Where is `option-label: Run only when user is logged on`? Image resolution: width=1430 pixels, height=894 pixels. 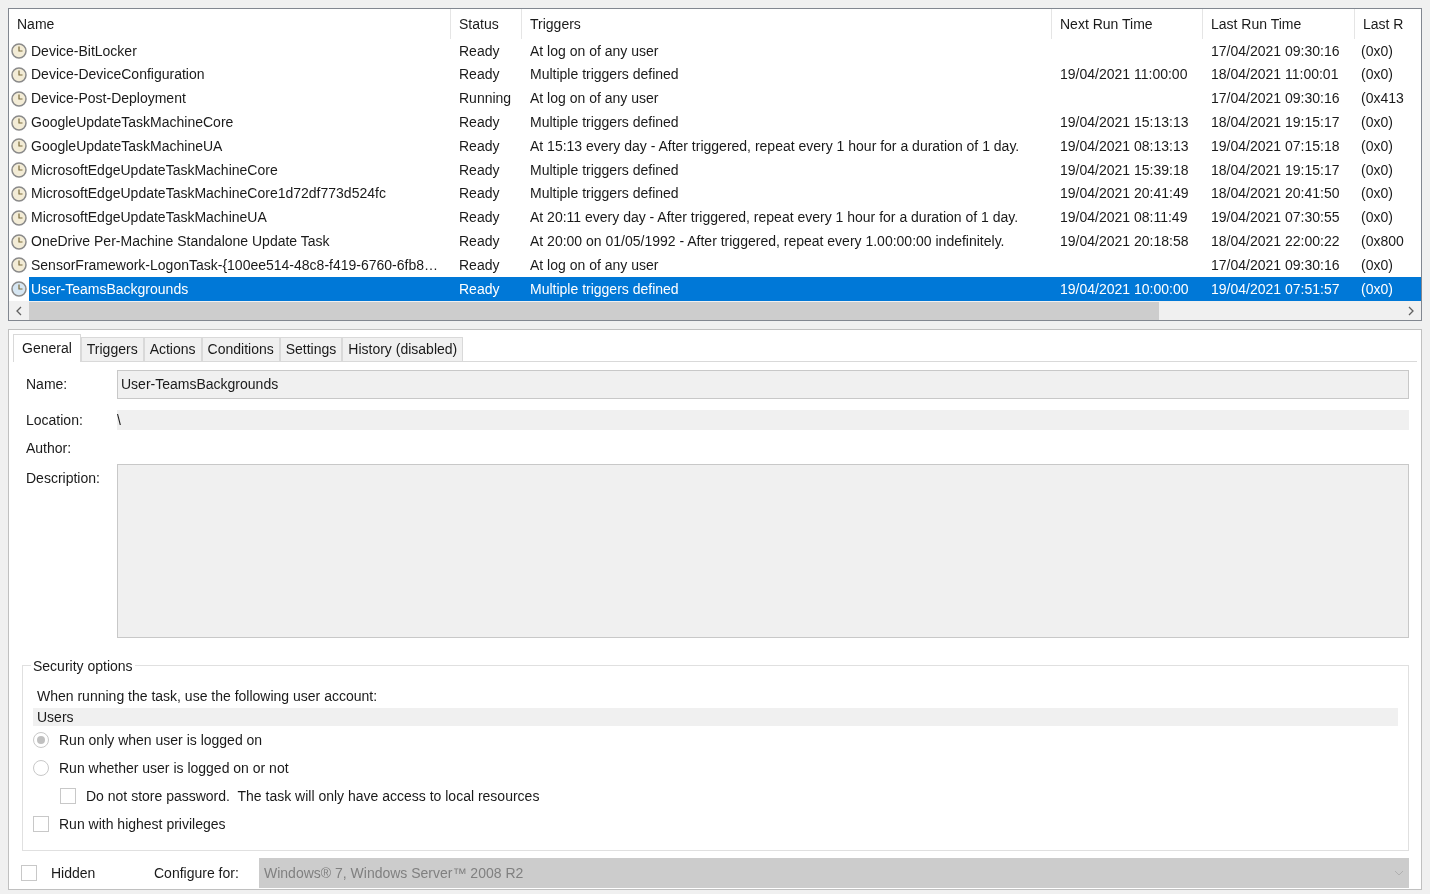
option-label: Run only when user is logged on is located at coordinates (161, 740).